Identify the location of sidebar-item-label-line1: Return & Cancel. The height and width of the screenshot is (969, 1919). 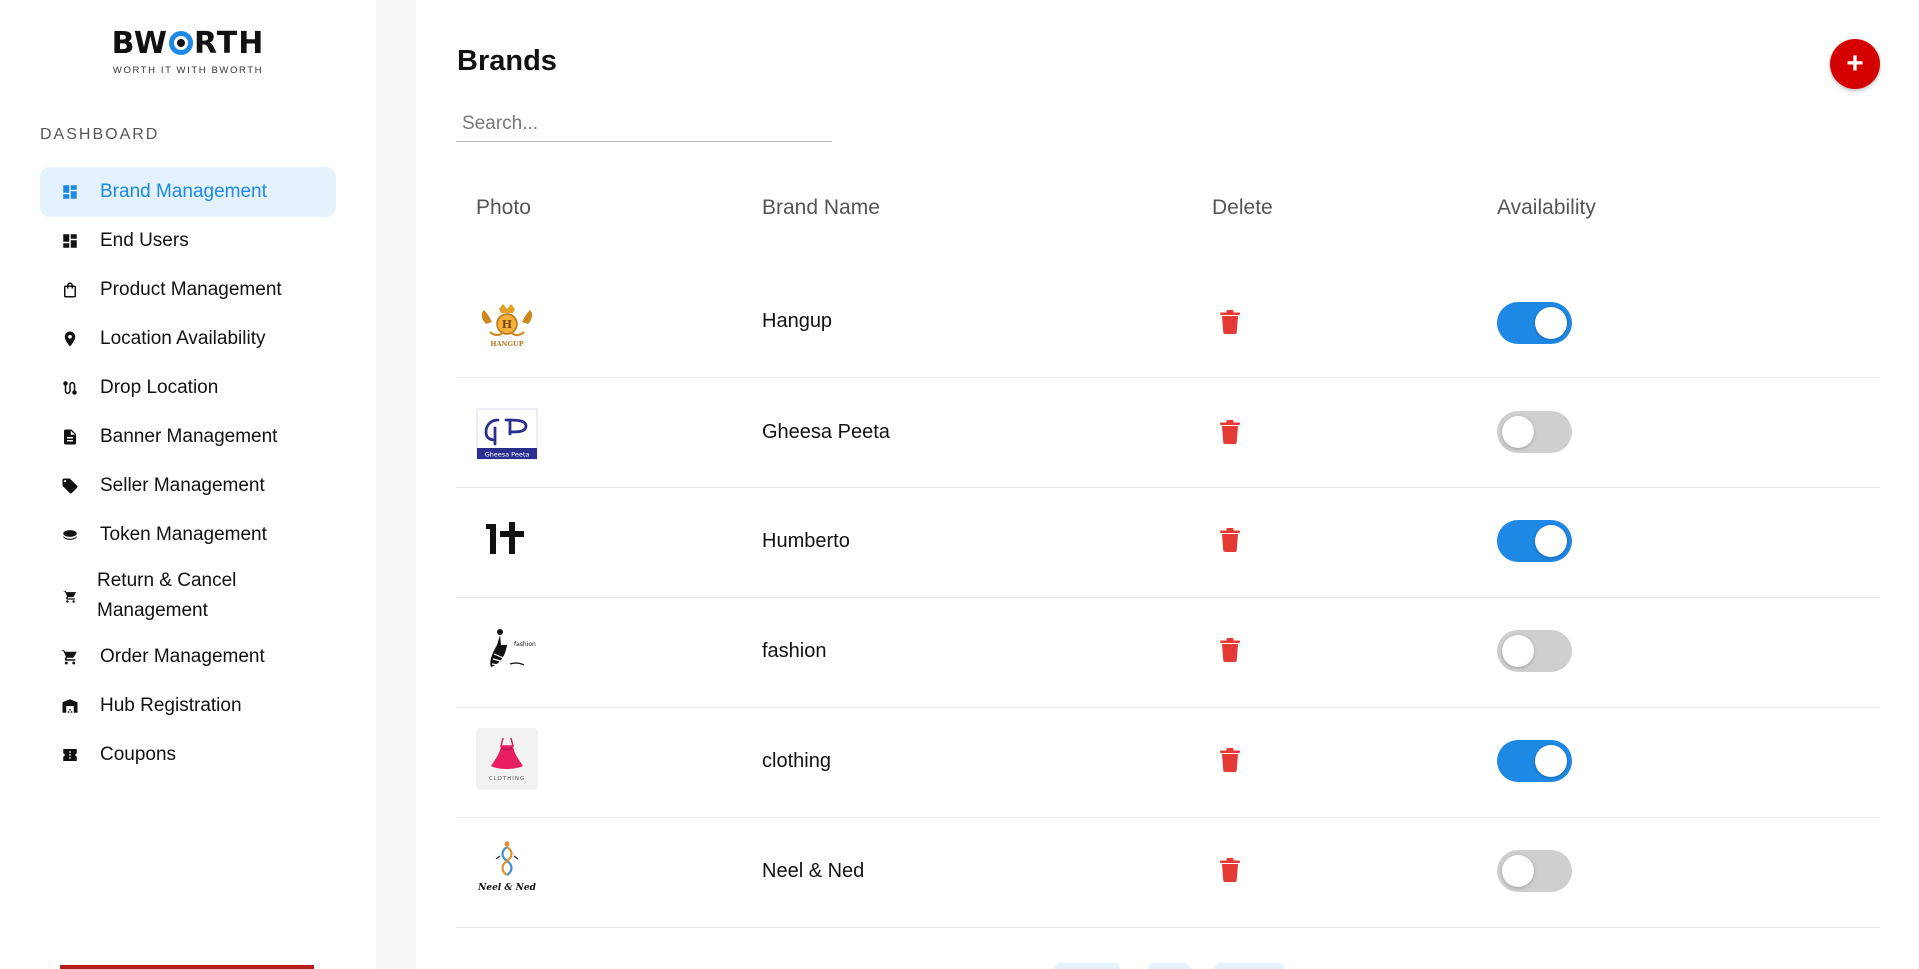
(167, 580).